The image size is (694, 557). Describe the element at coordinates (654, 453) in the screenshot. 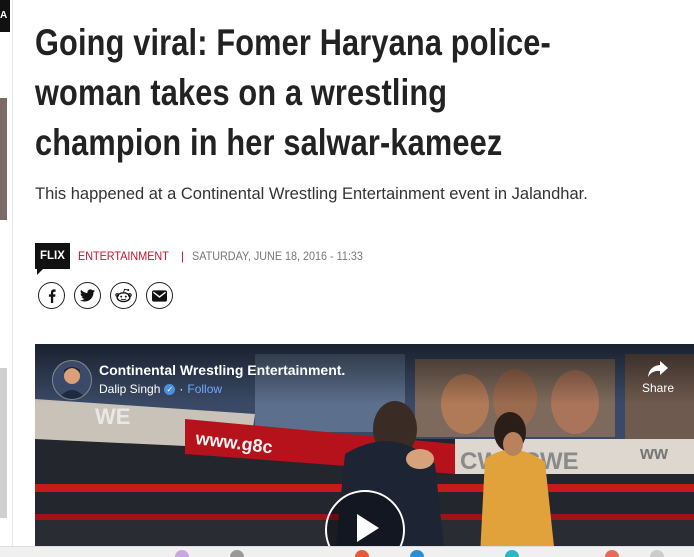

I see `banner-text: ww` at that location.